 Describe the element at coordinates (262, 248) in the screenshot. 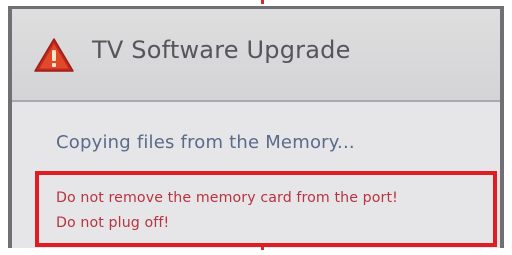

I see `bottom-marker` at that location.